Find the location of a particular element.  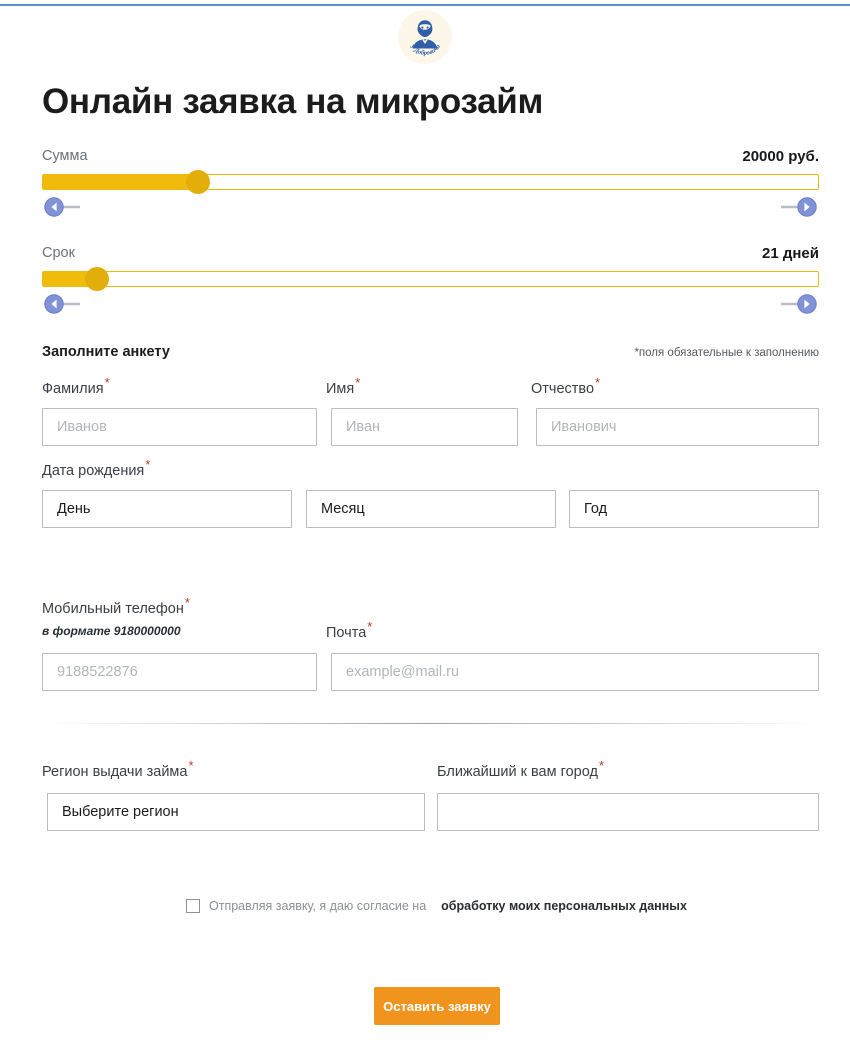

first-name-input: Иван is located at coordinates (424, 427).